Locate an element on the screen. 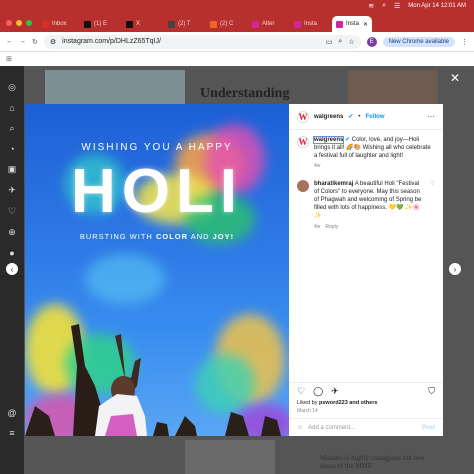 The height and width of the screenshot is (474, 474). reply-button: Reply is located at coordinates (331, 227).